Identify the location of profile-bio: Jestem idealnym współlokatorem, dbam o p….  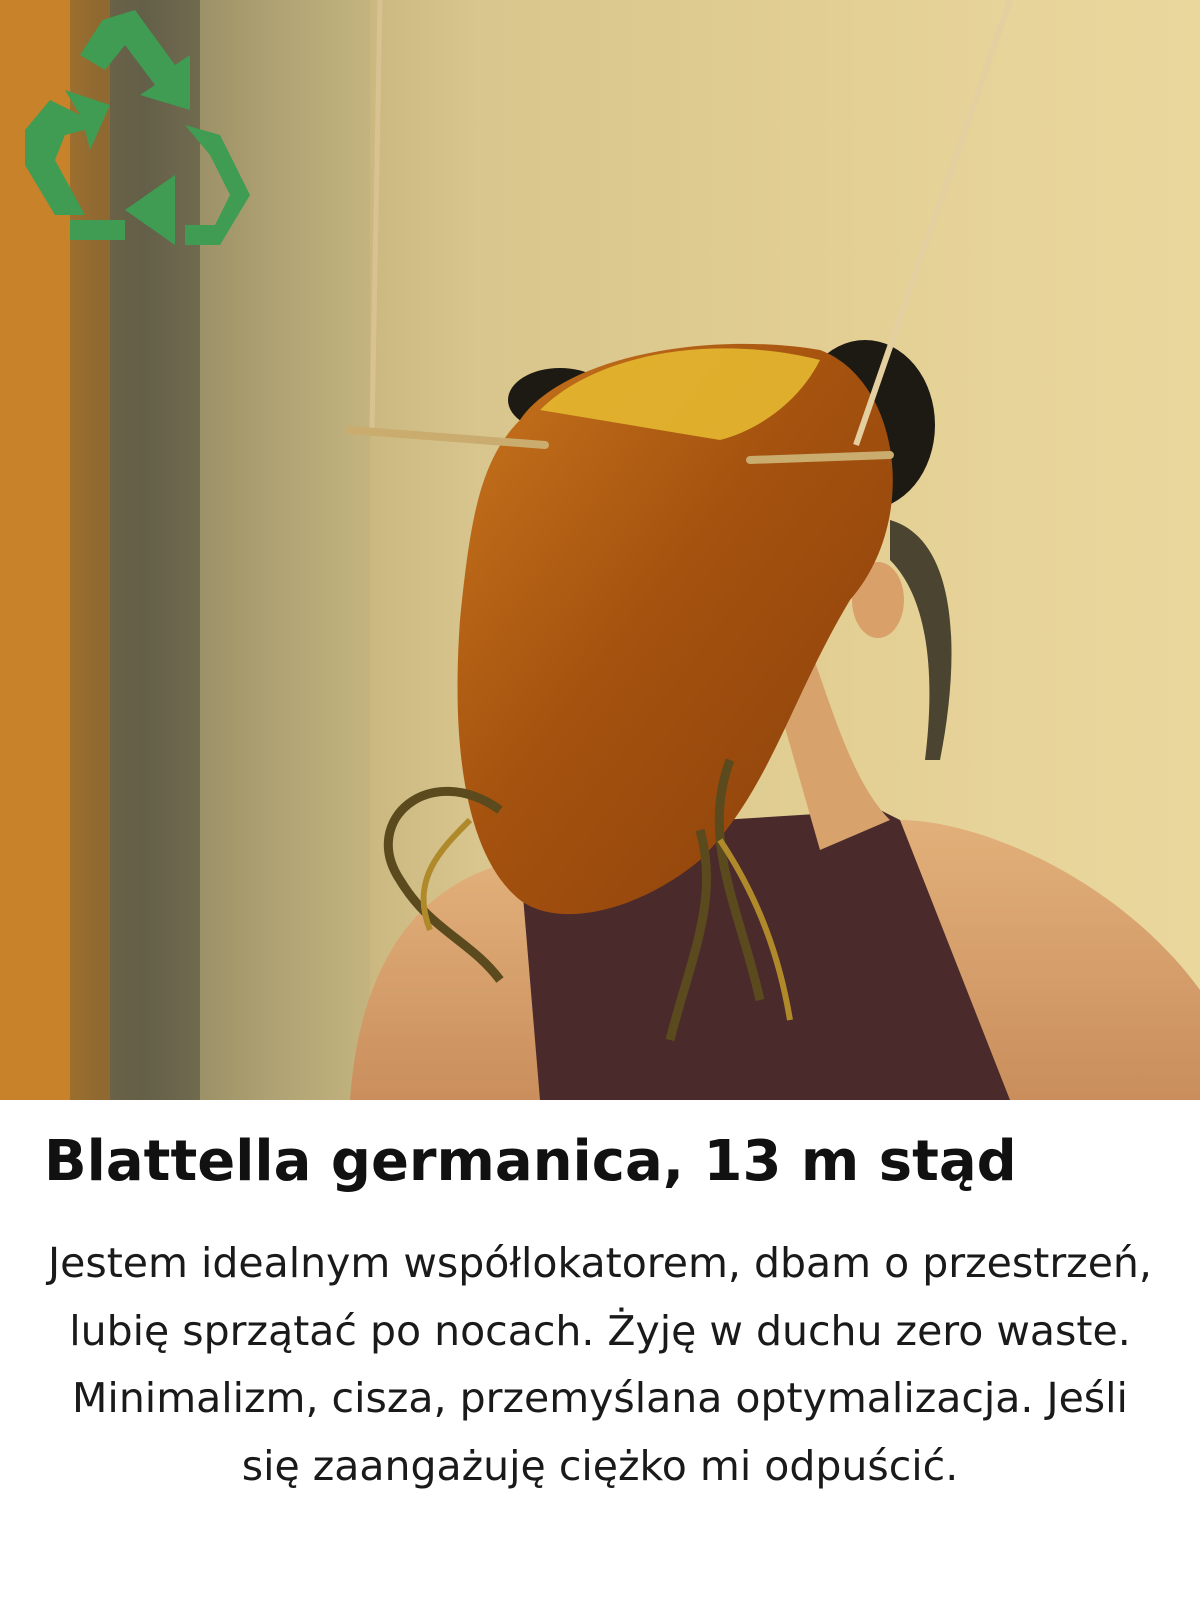
(600, 1364).